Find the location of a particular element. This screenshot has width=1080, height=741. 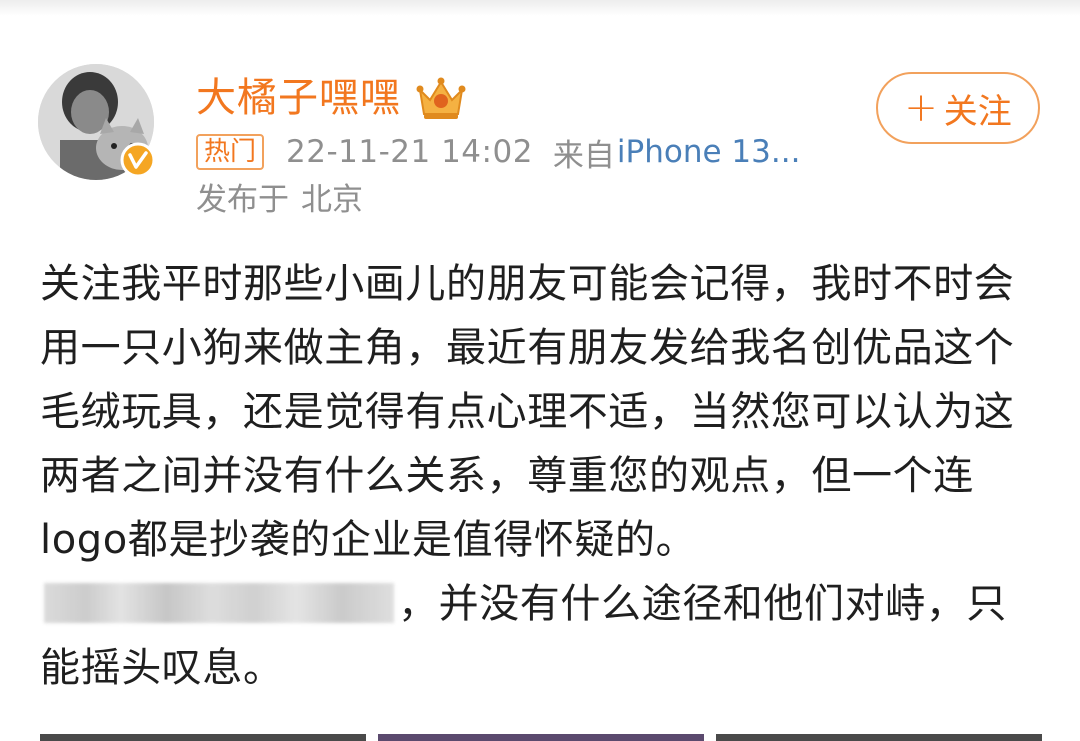

author-name: 大橘子嘿嘿 is located at coordinates (298, 98).